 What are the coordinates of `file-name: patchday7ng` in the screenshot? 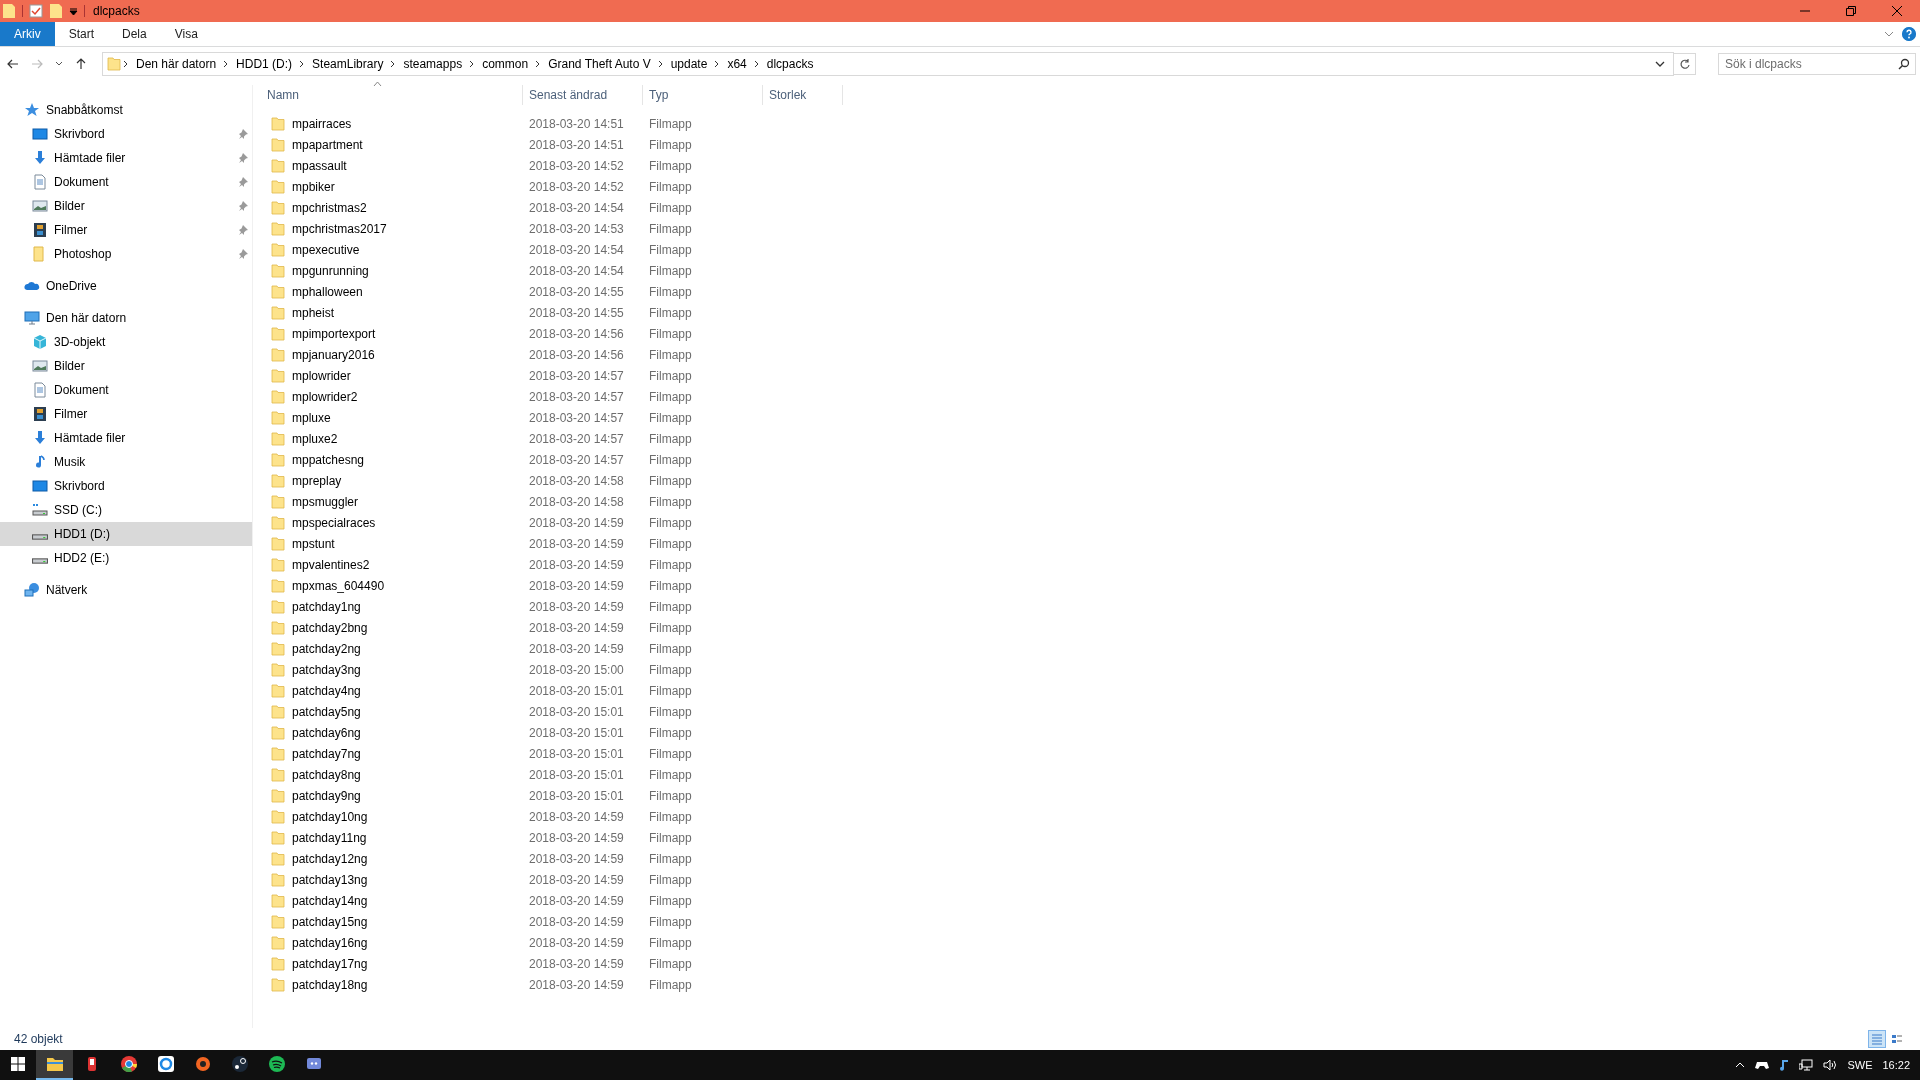 It's located at (326, 753).